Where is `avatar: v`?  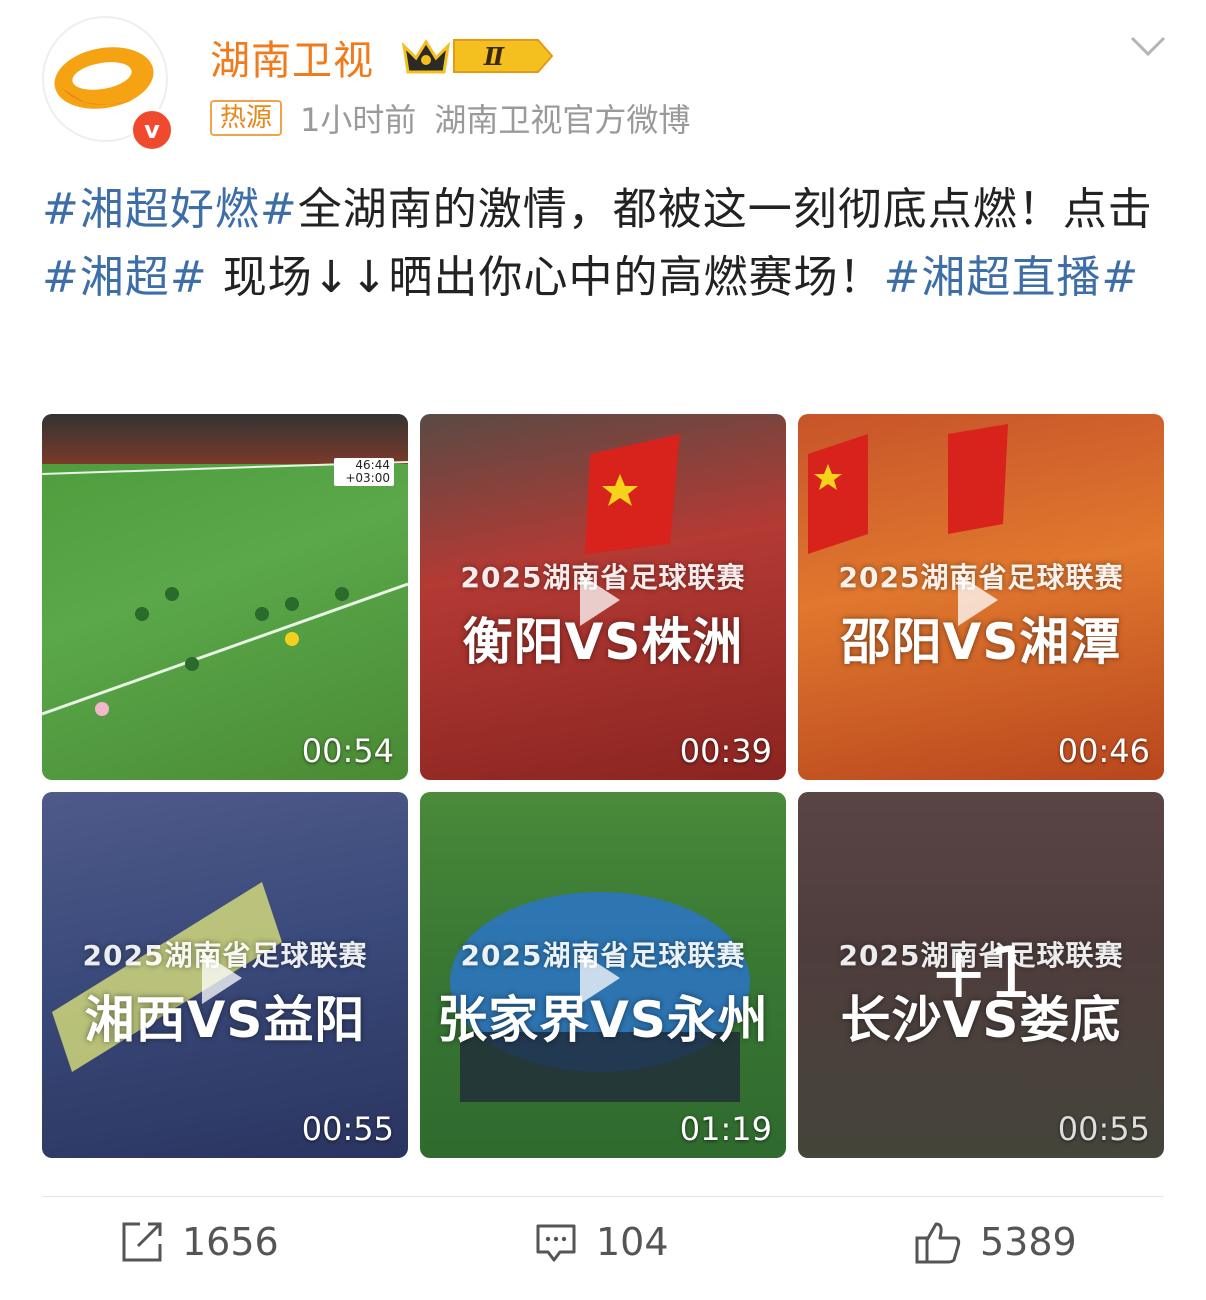
avatar: v is located at coordinates (108, 84).